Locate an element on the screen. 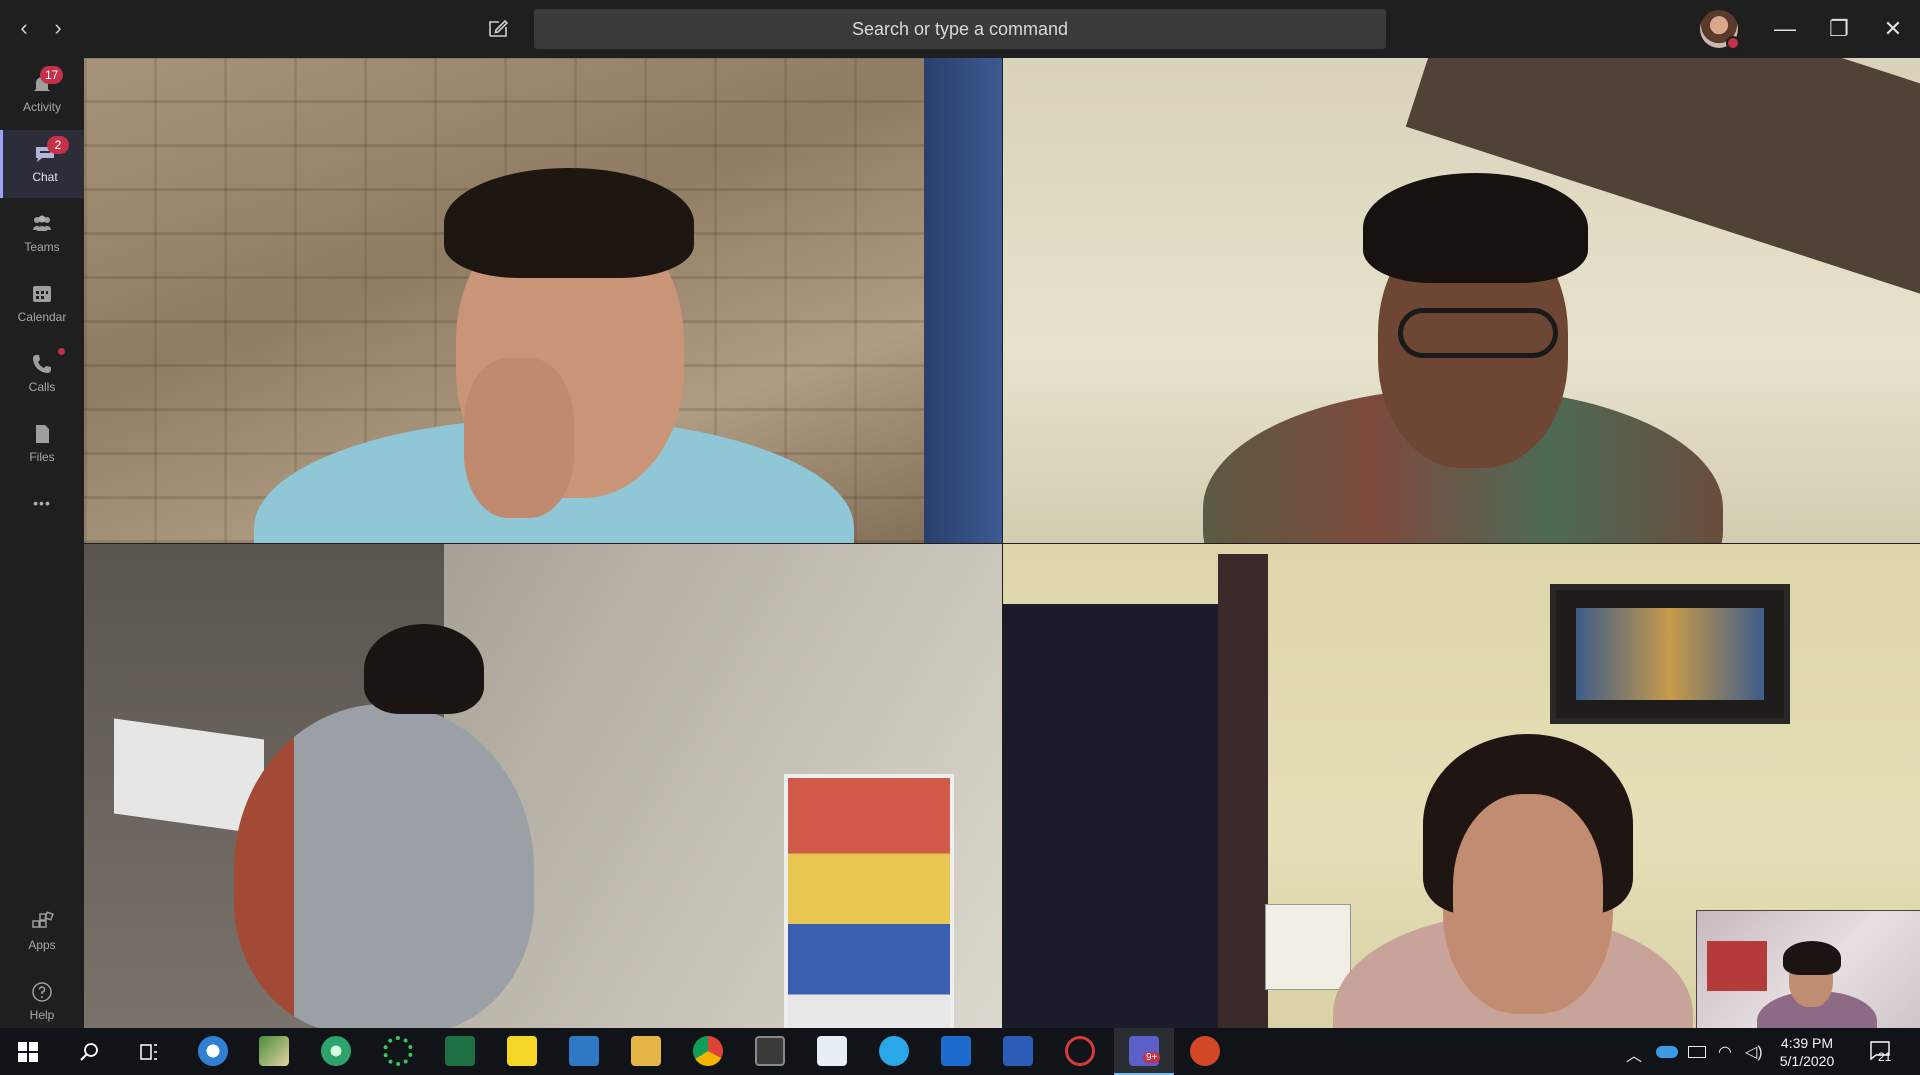  switch-board is located at coordinates (1308, 947).